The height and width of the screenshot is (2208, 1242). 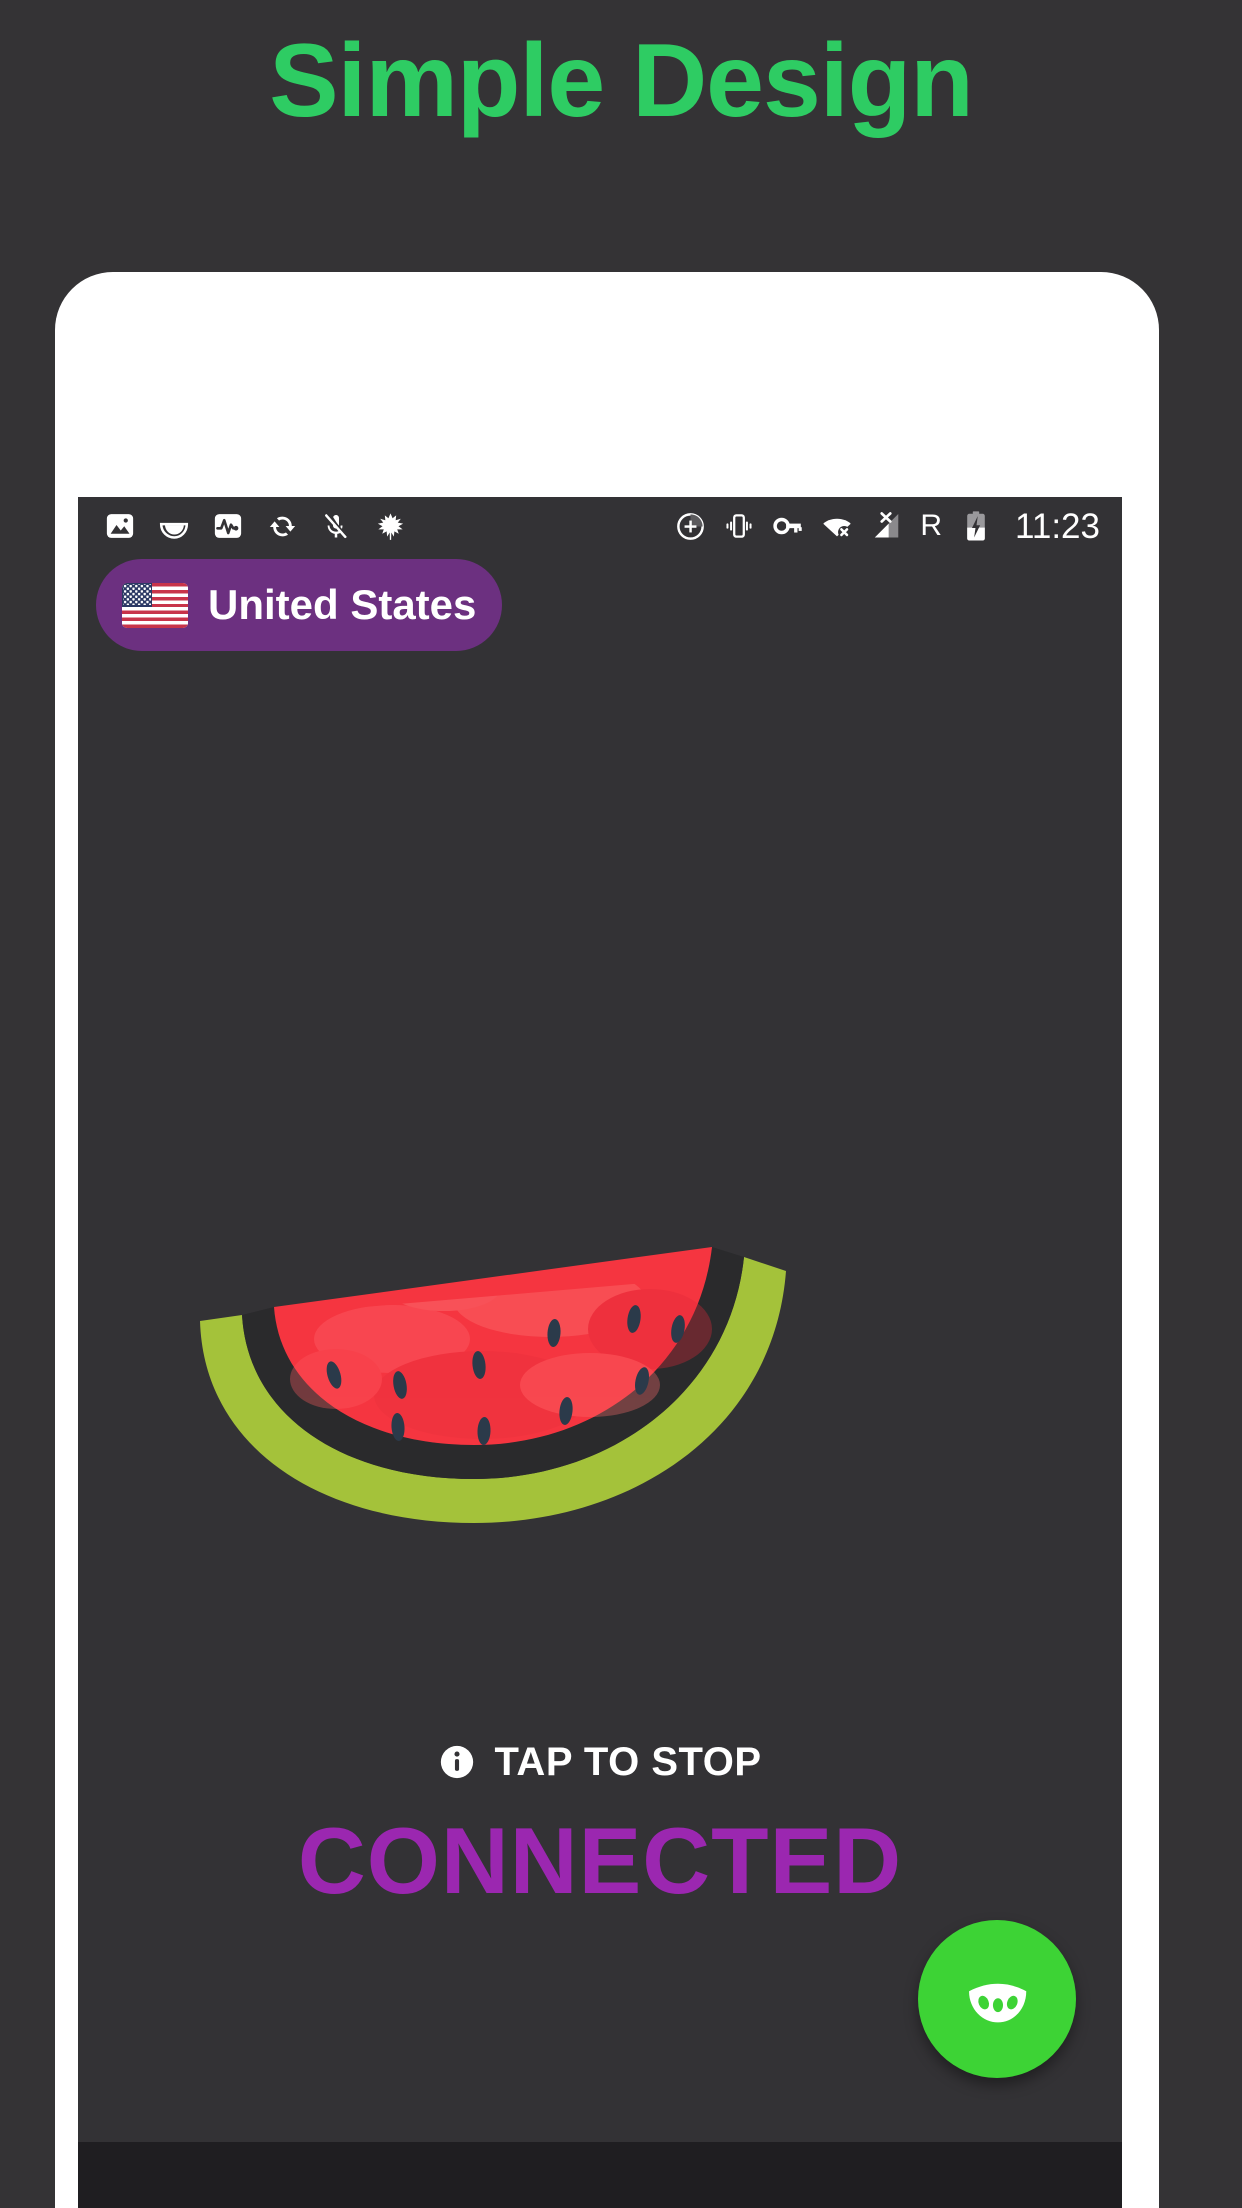 What do you see at coordinates (931, 525) in the screenshot?
I see `roaming-indicator: R` at bounding box center [931, 525].